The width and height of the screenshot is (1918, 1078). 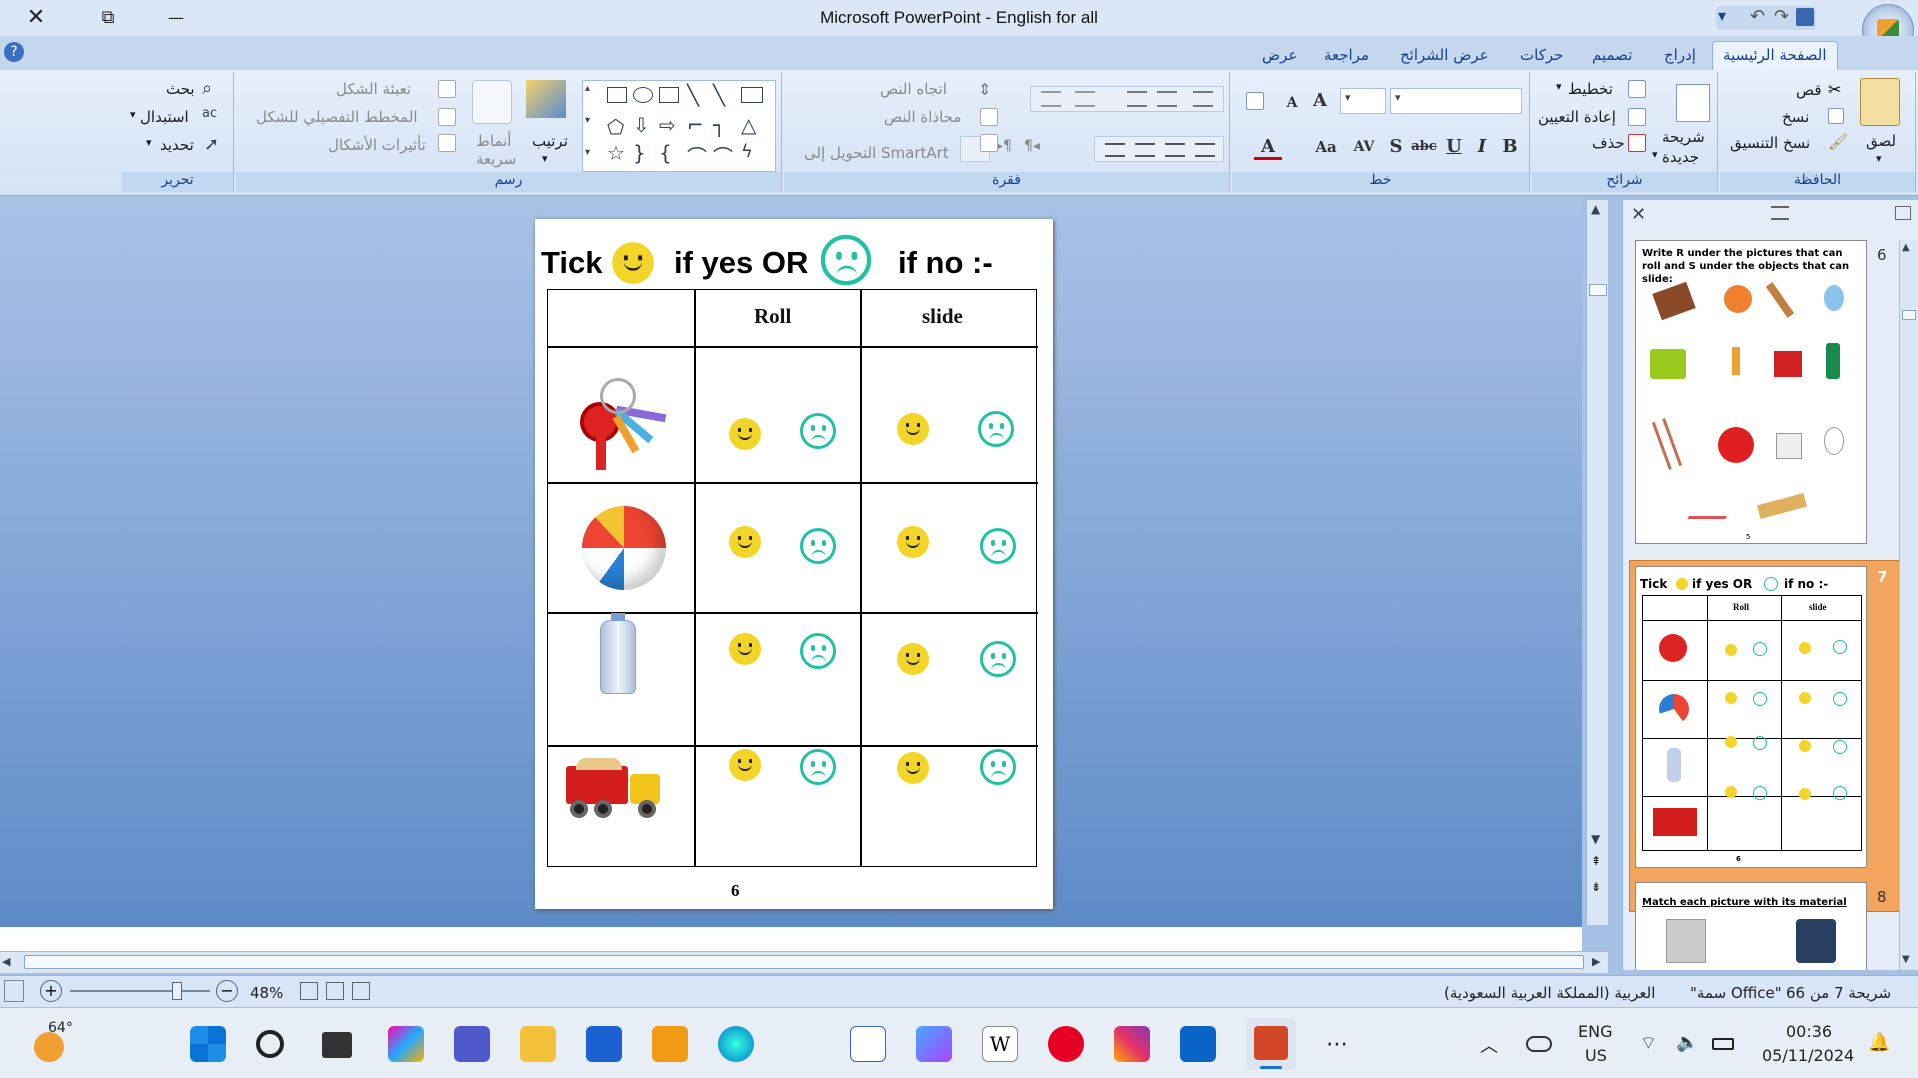 What do you see at coordinates (1655, 154) in the screenshot?
I see `new-slide-dropdown-icon: ▾` at bounding box center [1655, 154].